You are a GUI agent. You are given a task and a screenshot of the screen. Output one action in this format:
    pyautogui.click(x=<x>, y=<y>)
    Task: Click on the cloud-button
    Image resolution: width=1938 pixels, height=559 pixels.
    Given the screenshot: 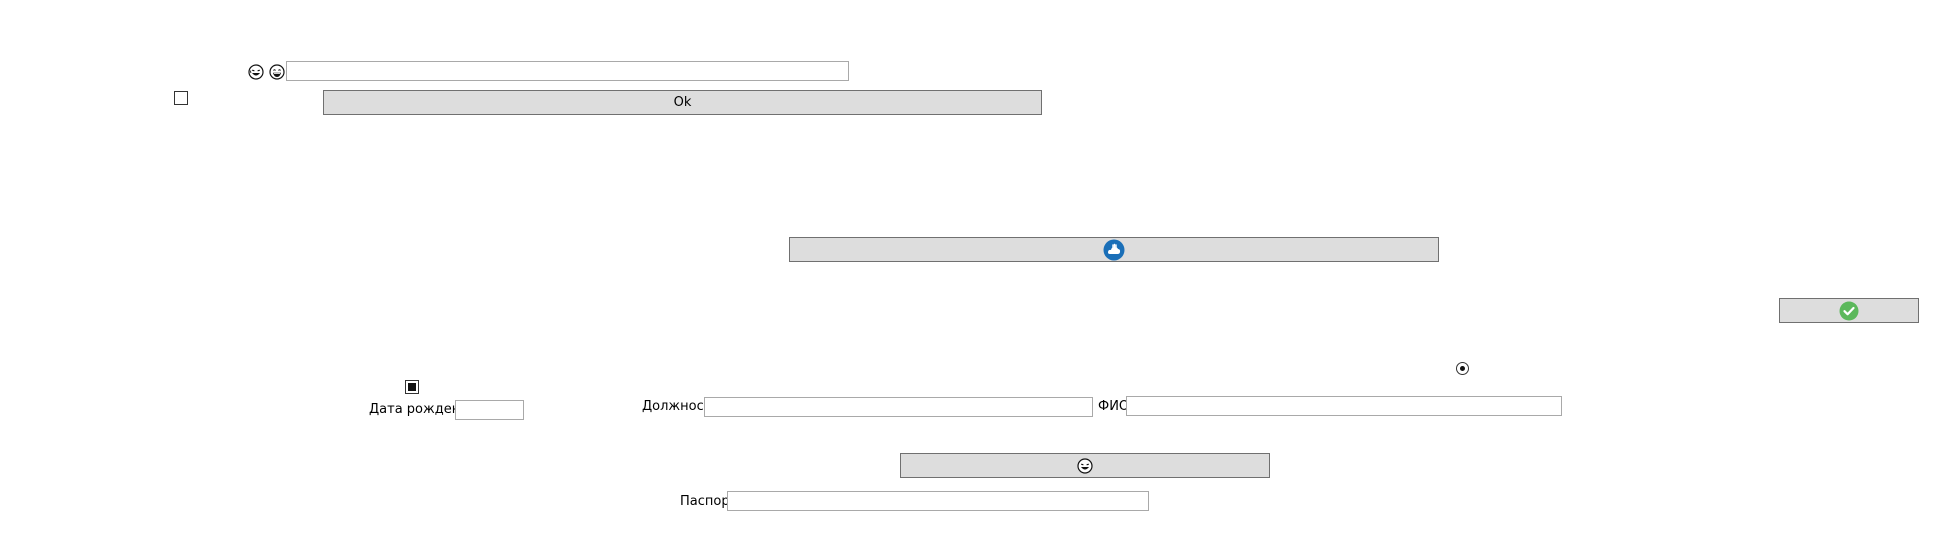 What is the action you would take?
    pyautogui.click(x=1114, y=249)
    